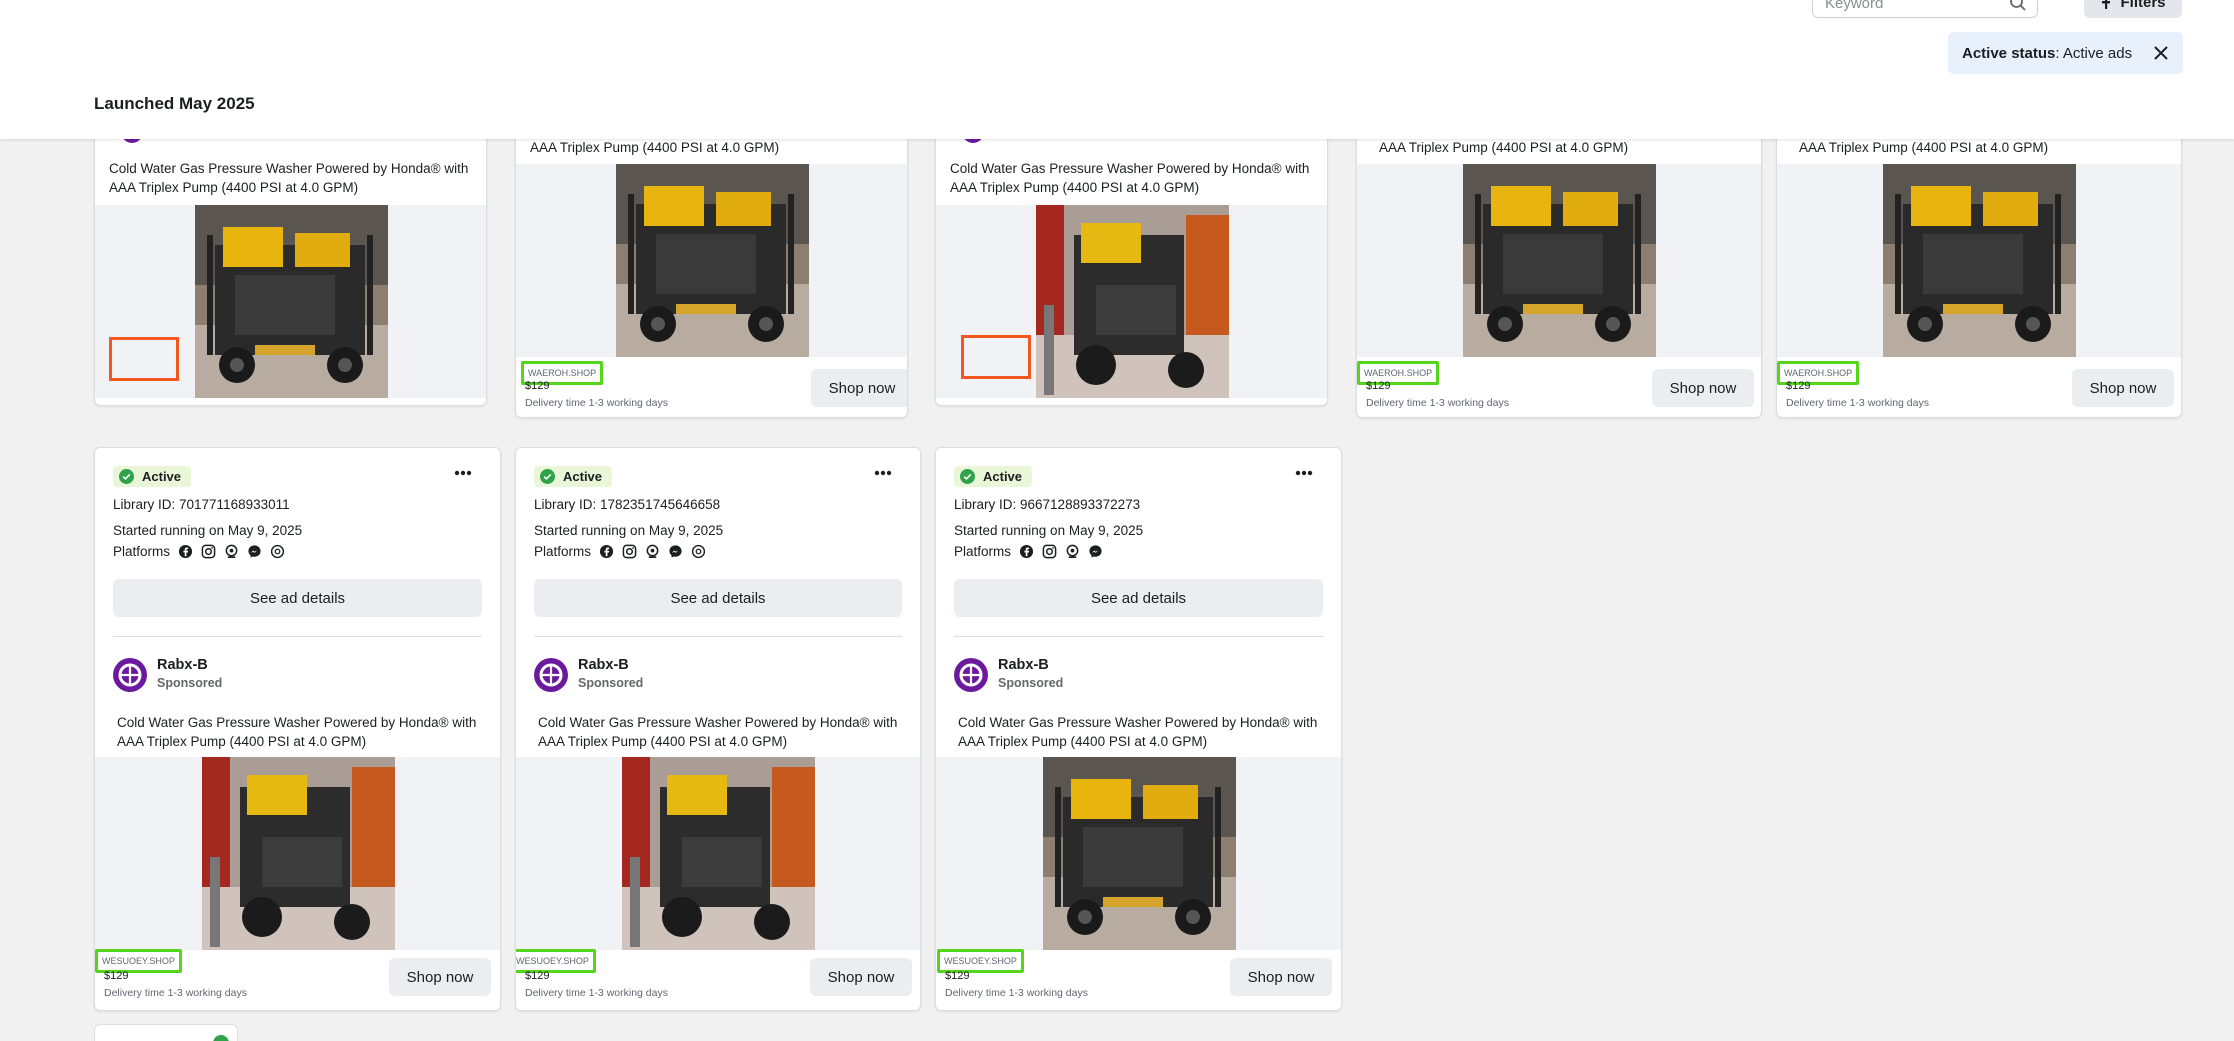 The width and height of the screenshot is (2234, 1041). Describe the element at coordinates (2106, 4) in the screenshot. I see `filter-icon` at that location.